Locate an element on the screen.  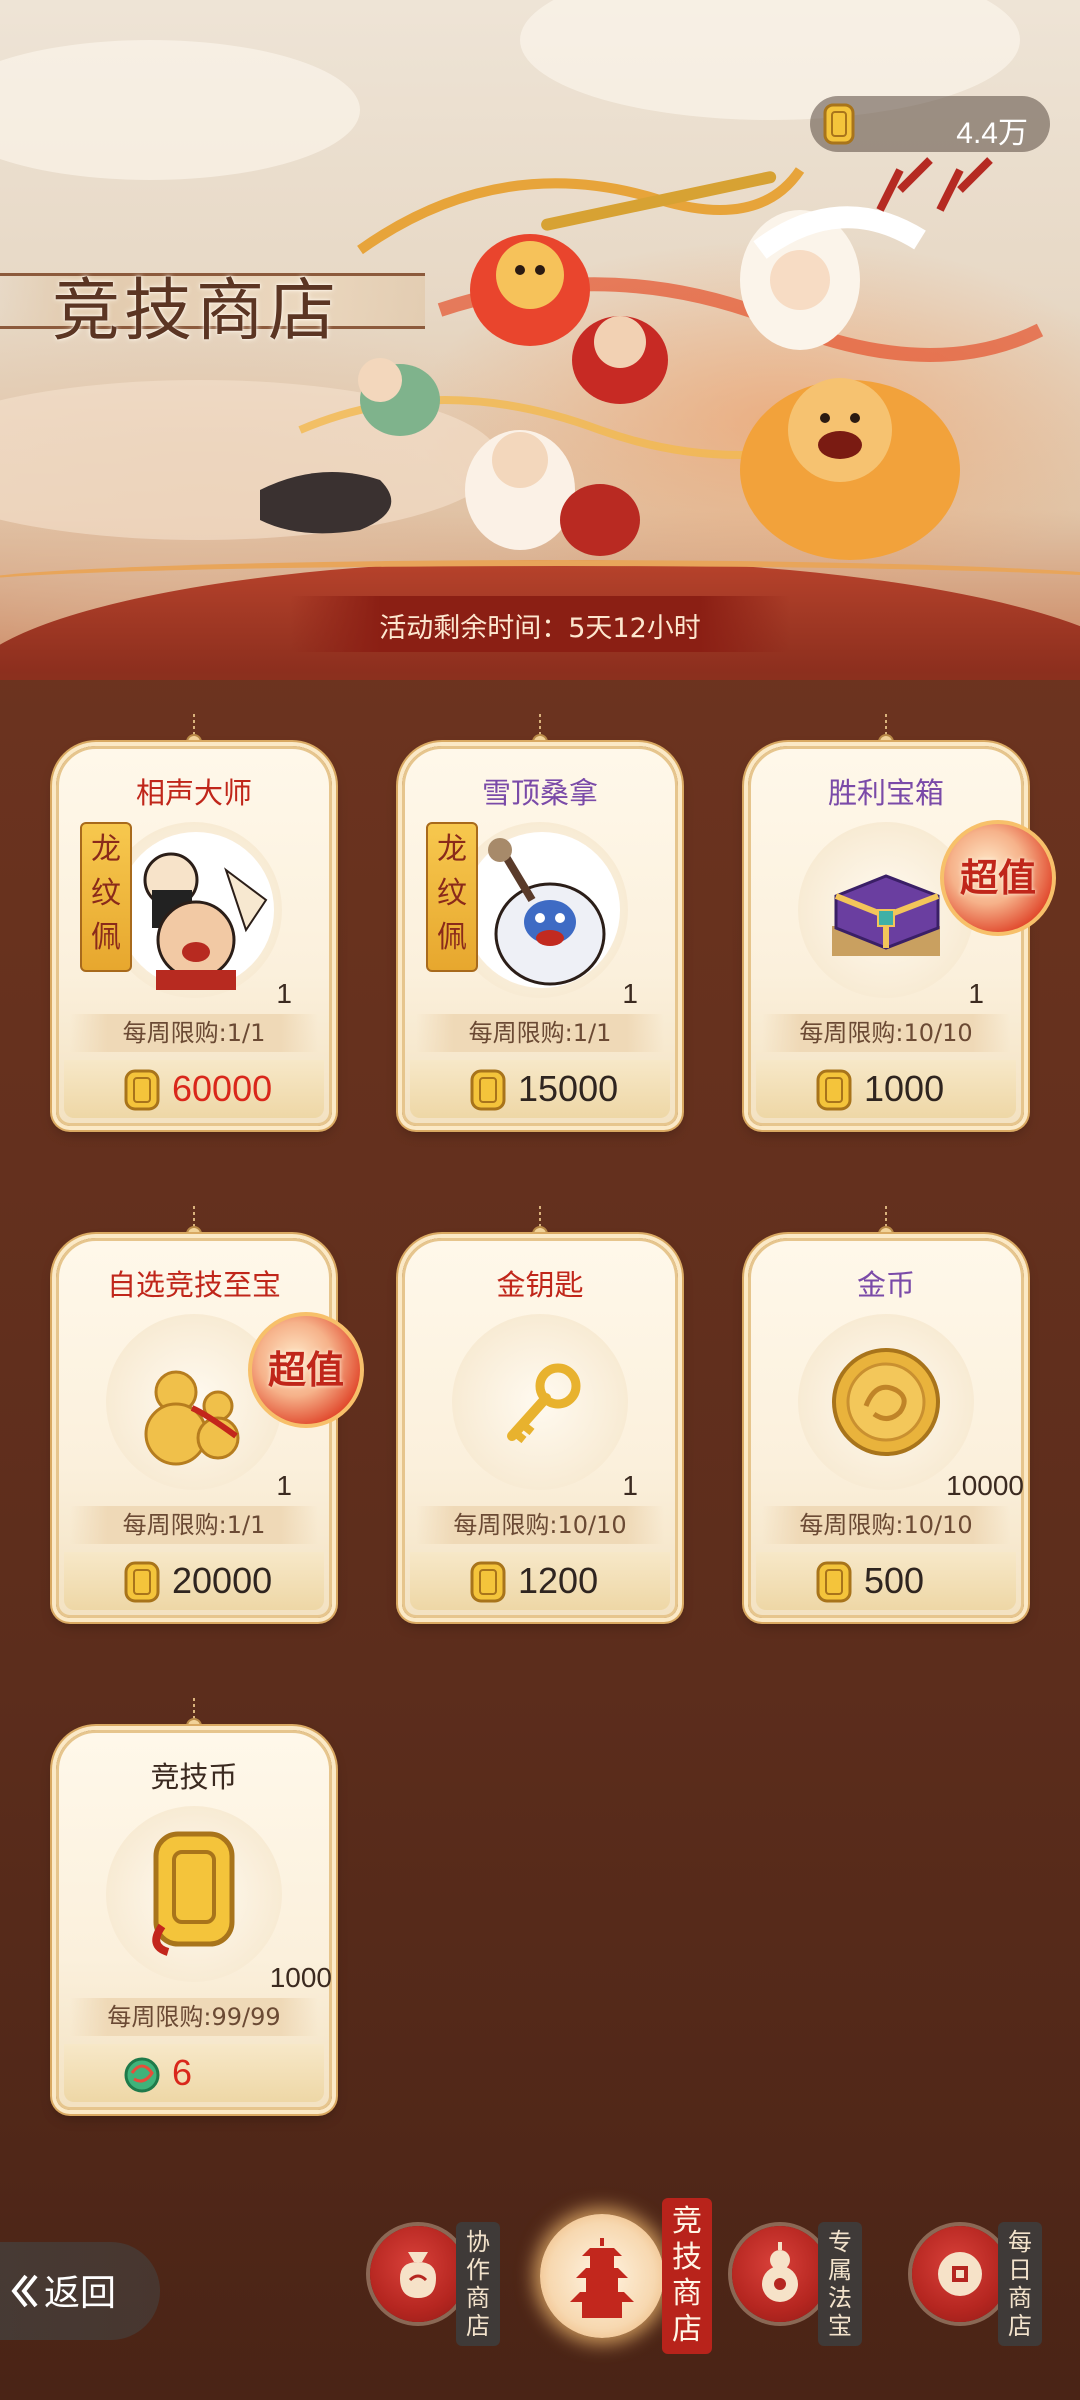
page-title: 竞技商店 is located at coordinates (196, 311).